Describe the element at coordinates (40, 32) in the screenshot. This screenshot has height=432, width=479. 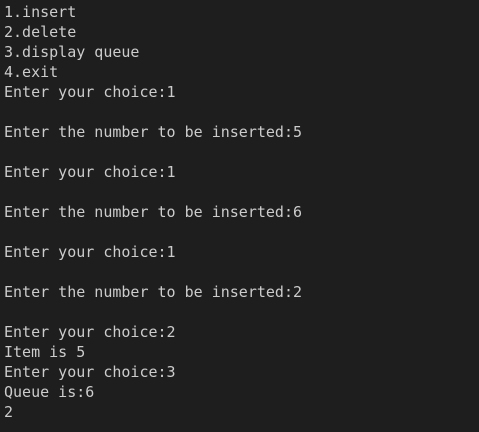
I see `terminal-line: 2.delete` at that location.